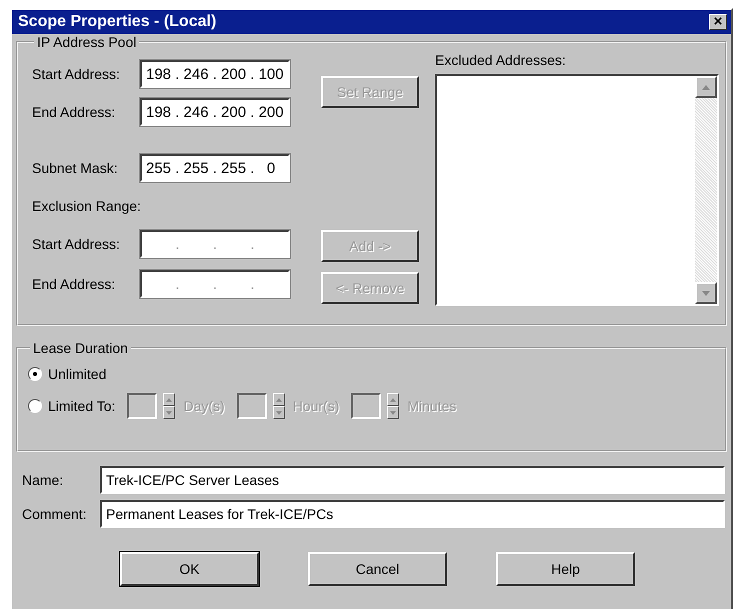  I want to click on field-label: Name:, so click(43, 480).